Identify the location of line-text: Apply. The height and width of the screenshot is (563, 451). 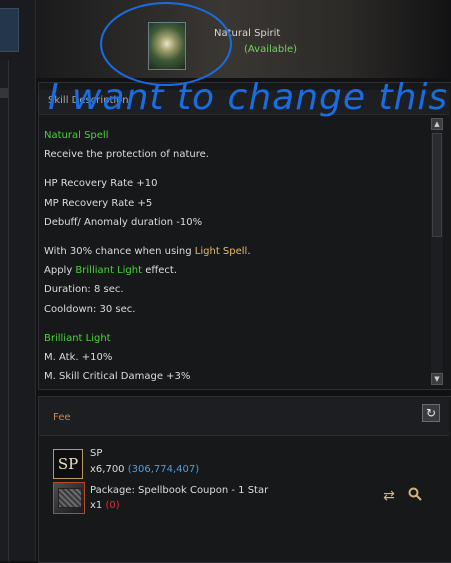
(60, 271).